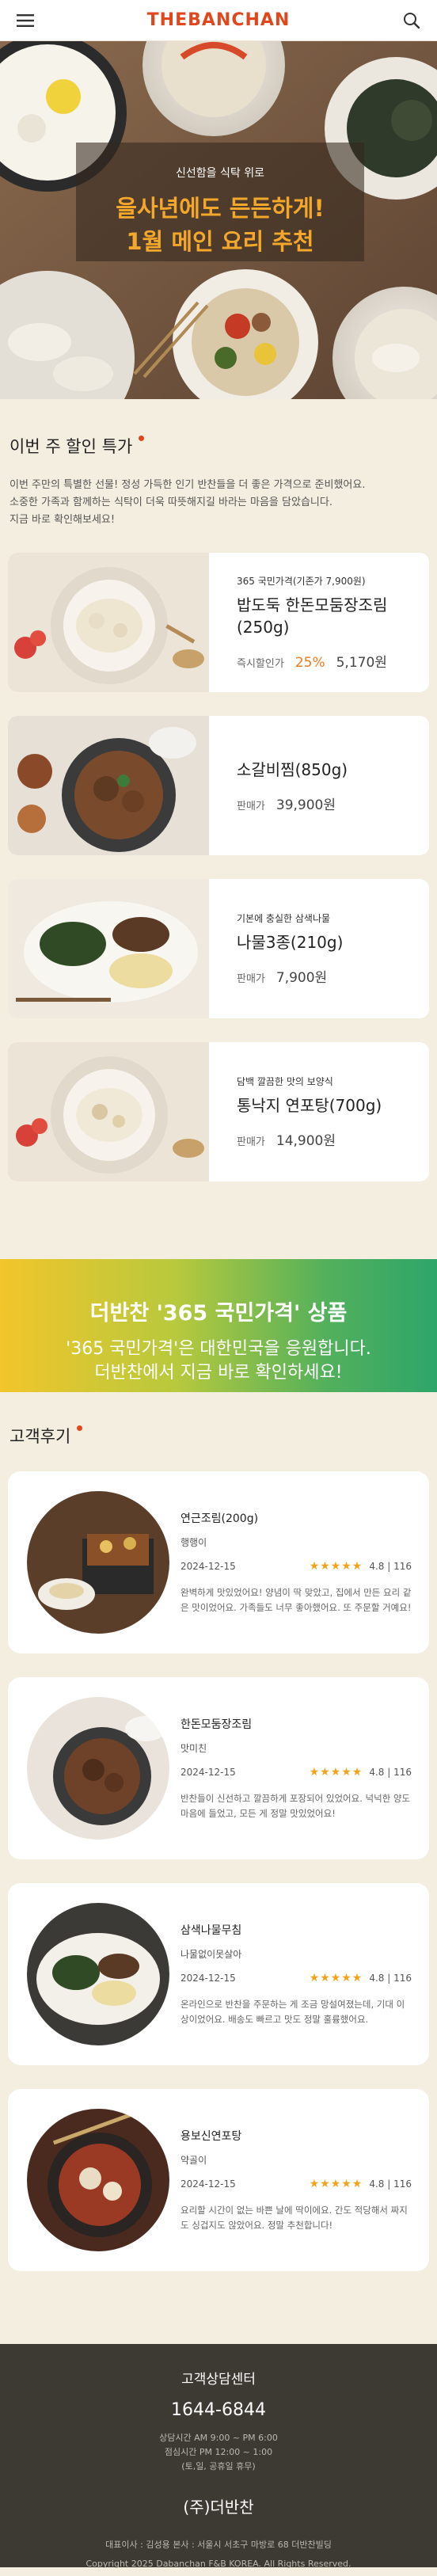 The image size is (437, 2576). I want to click on deal-tag: 담백 깔끔한 맛의 보양식, so click(285, 1081).